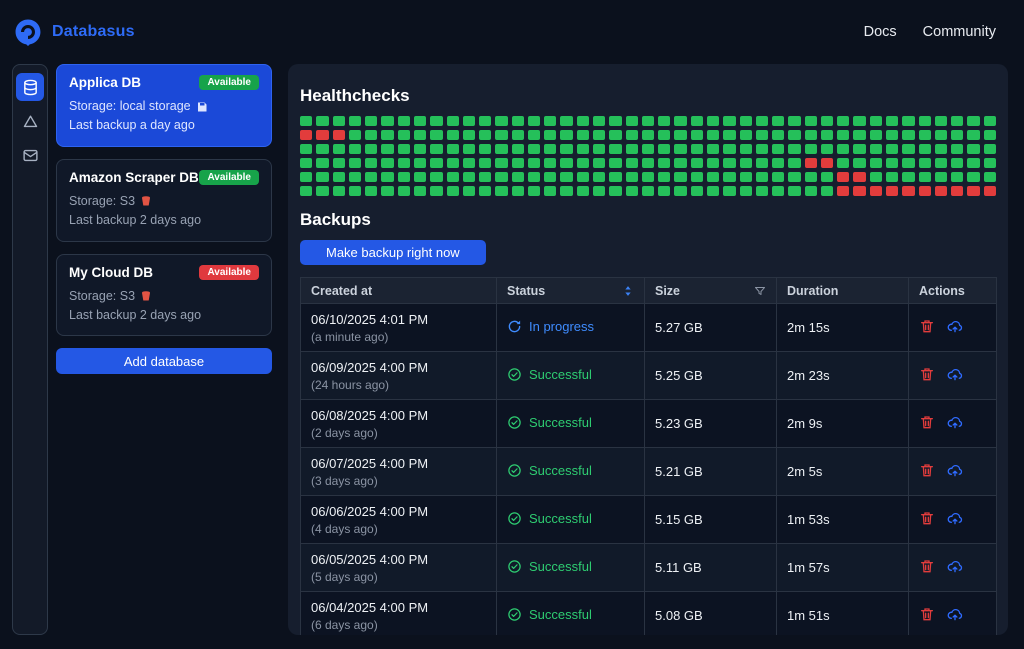  Describe the element at coordinates (710, 290) in the screenshot. I see `column-header-size: Size` at that location.